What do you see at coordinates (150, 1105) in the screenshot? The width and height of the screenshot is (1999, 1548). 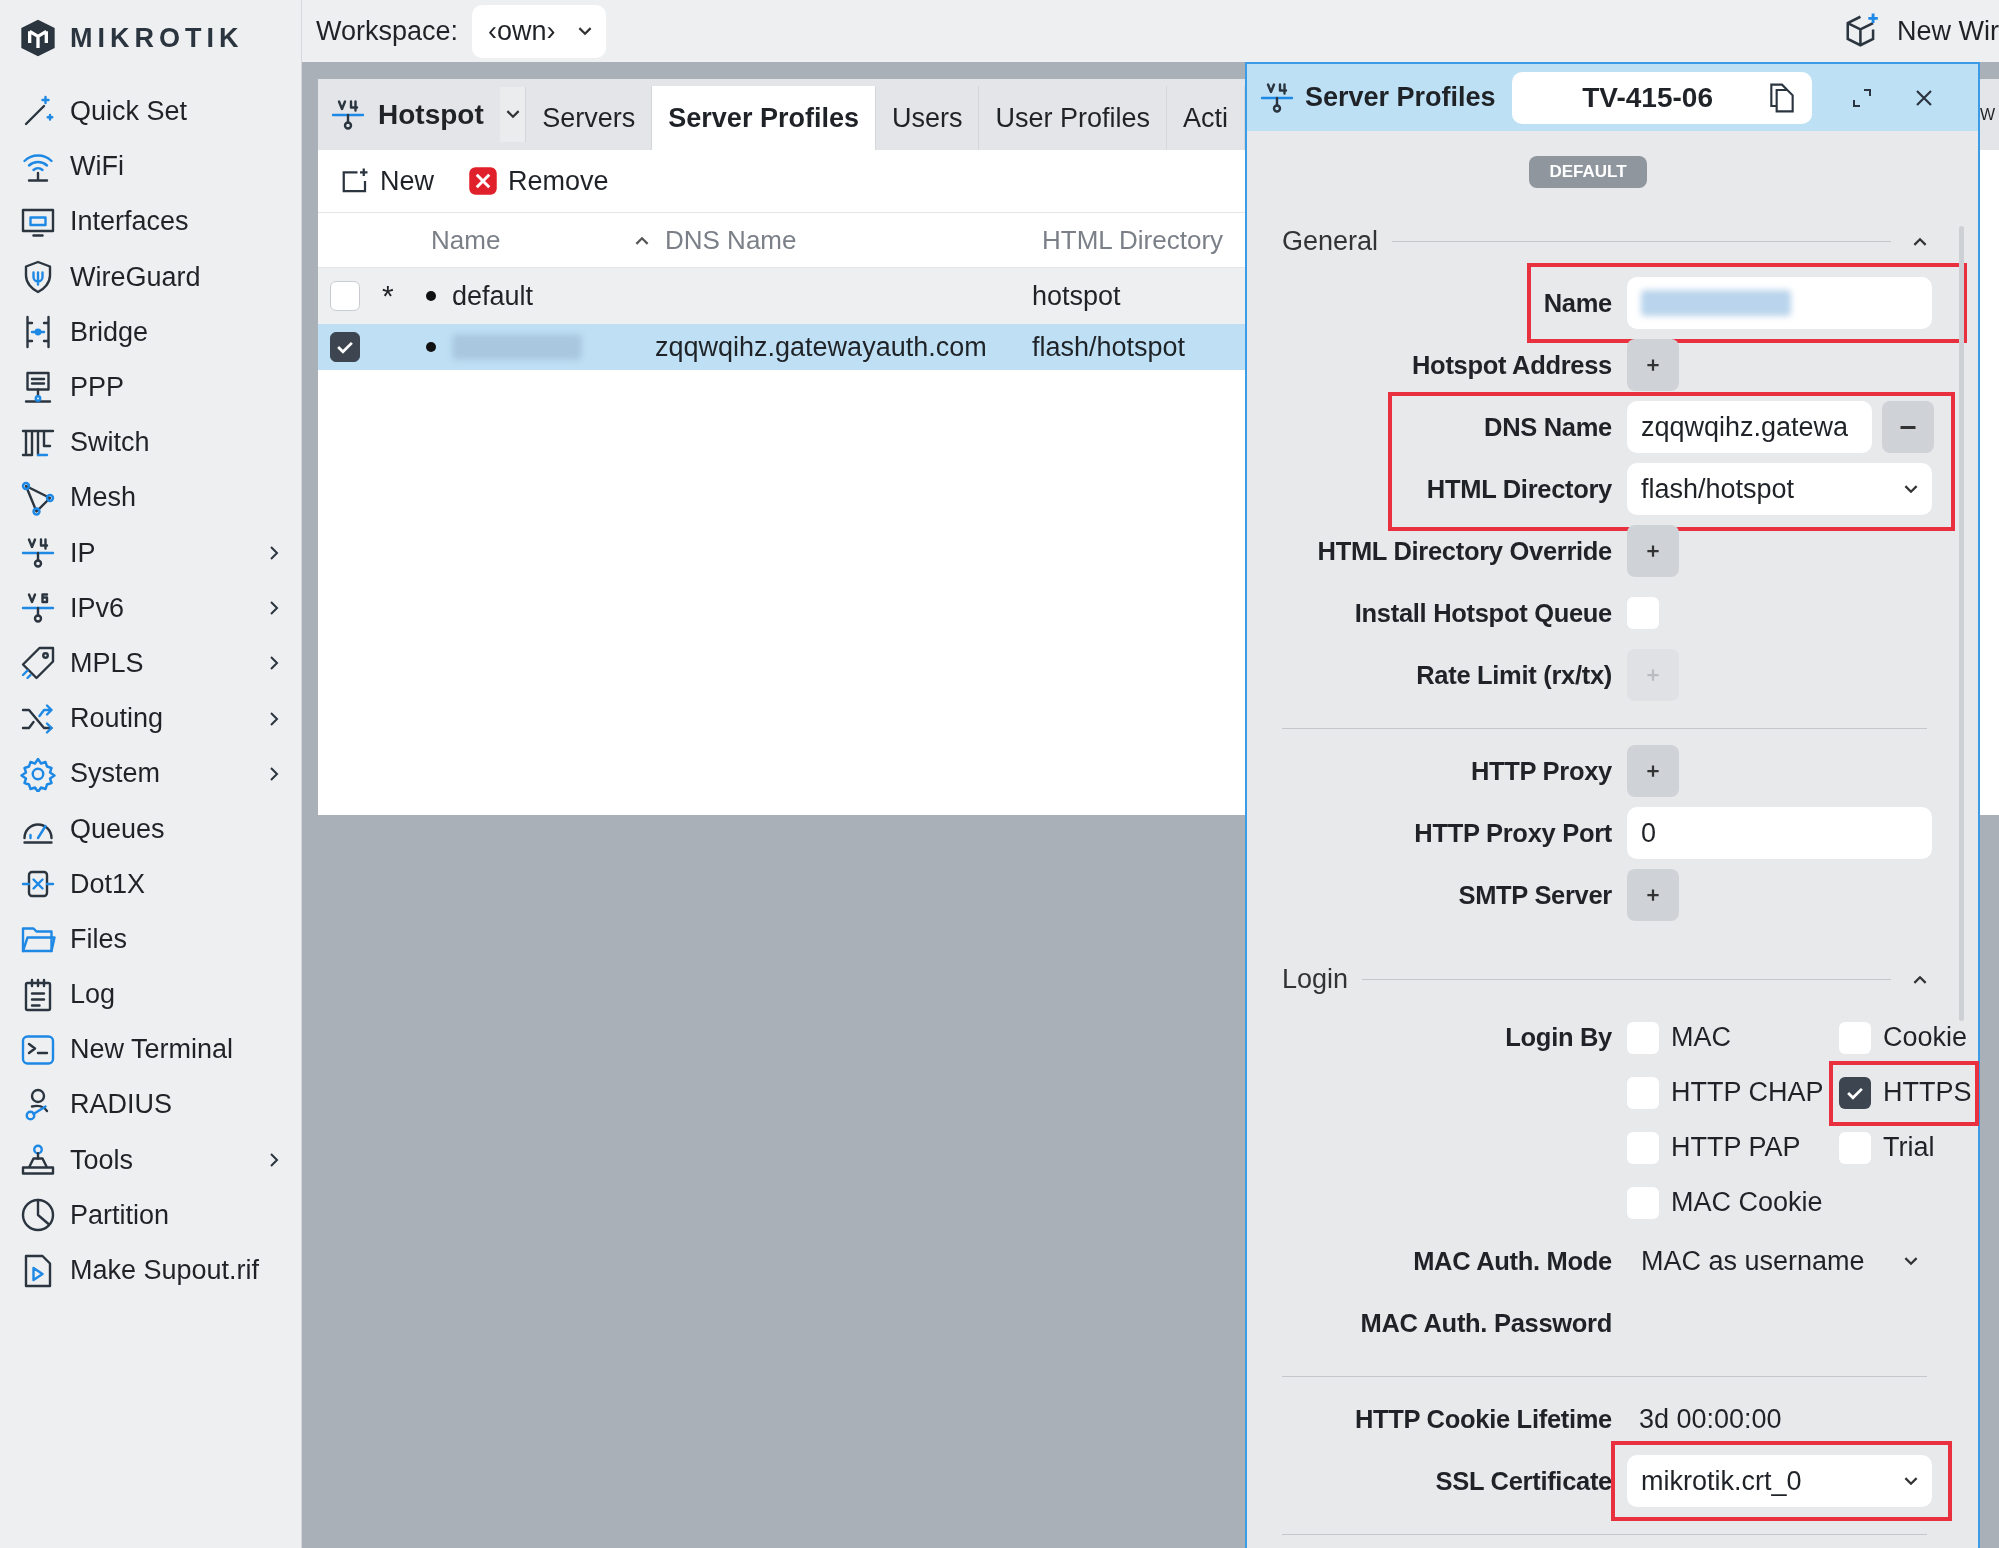 I see `sidebar-item: RADIUS` at bounding box center [150, 1105].